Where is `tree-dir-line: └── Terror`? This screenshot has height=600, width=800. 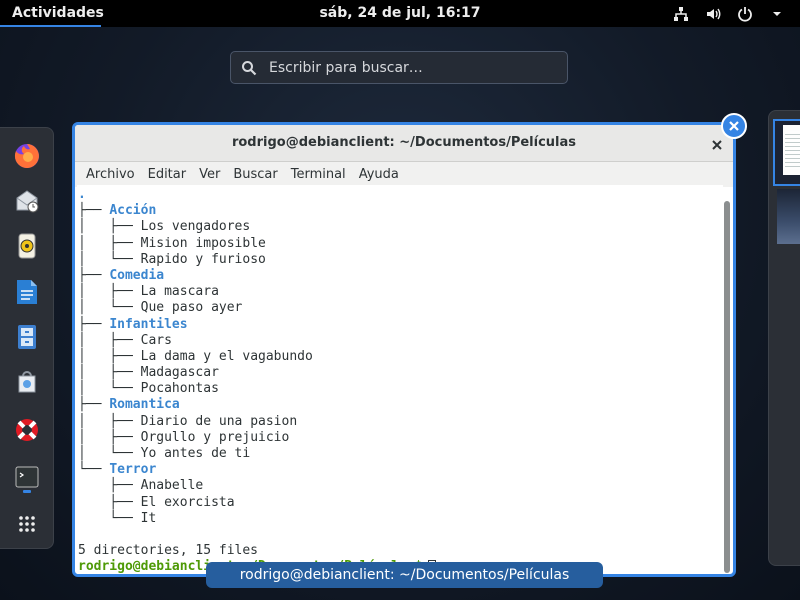 tree-dir-line: └── Terror is located at coordinates (117, 470).